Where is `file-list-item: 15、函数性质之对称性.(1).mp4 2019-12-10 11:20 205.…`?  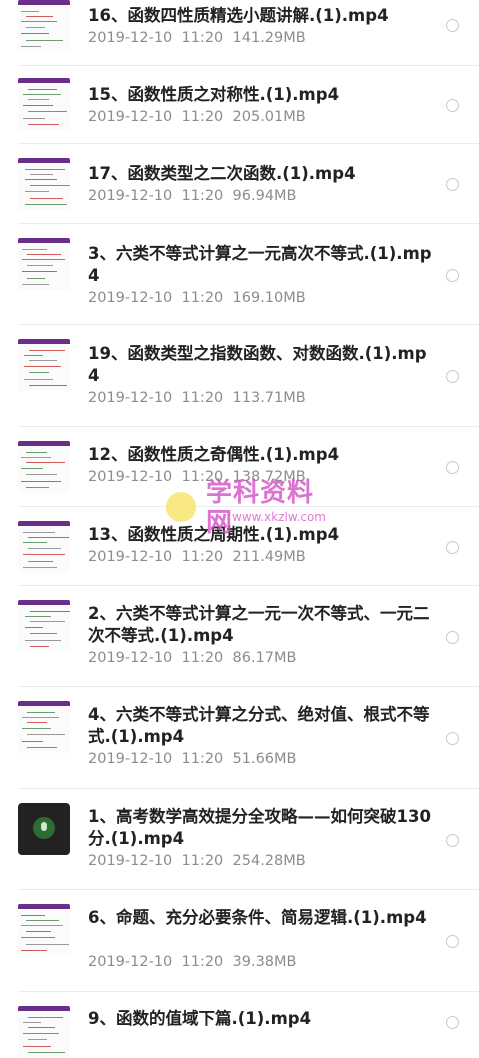
file-list-item: 15、函数性质之对称性.(1).mp4 2019-12-10 11:20 205.… is located at coordinates (239, 105).